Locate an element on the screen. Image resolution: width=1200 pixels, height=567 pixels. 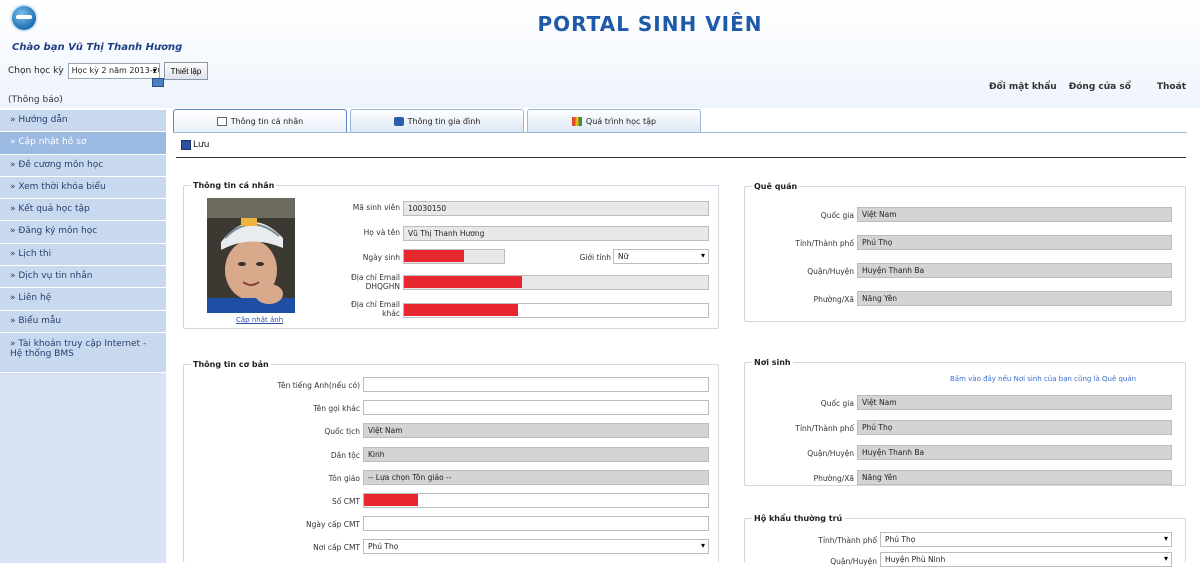
logout-link: Thoát is located at coordinates (1171, 87).